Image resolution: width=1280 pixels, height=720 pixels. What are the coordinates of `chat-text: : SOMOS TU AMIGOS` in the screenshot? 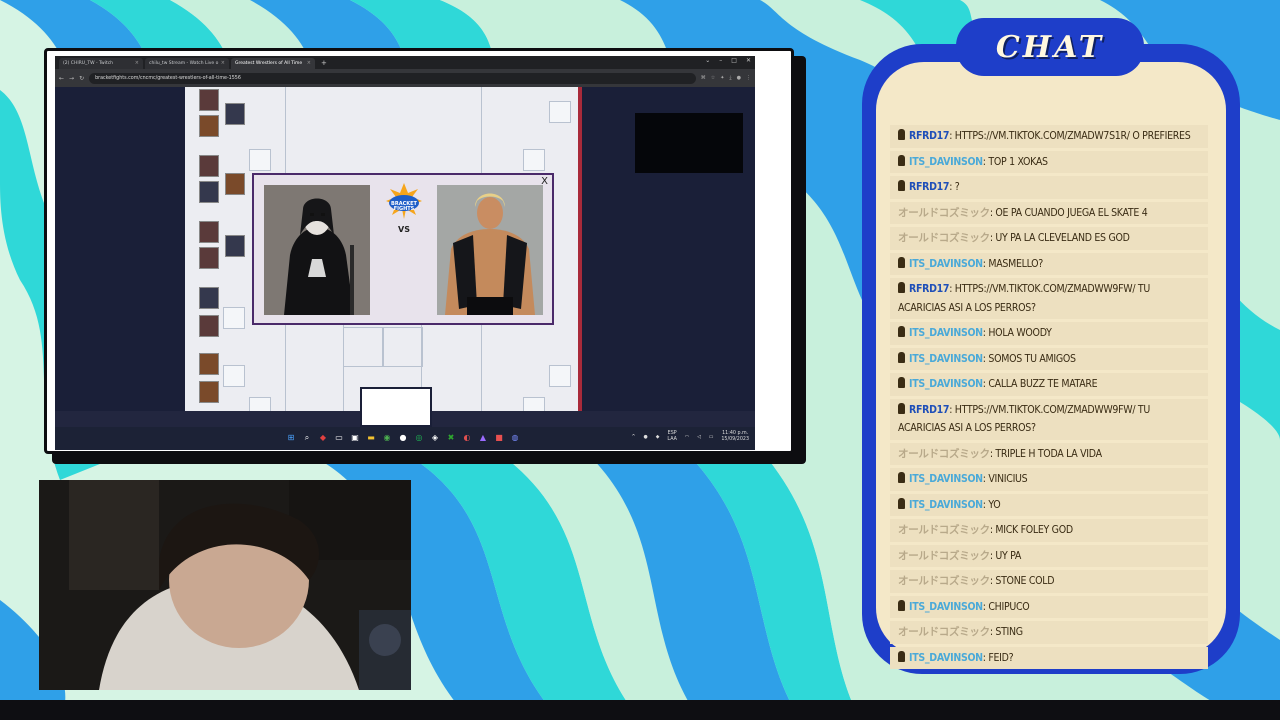 It's located at (1029, 358).